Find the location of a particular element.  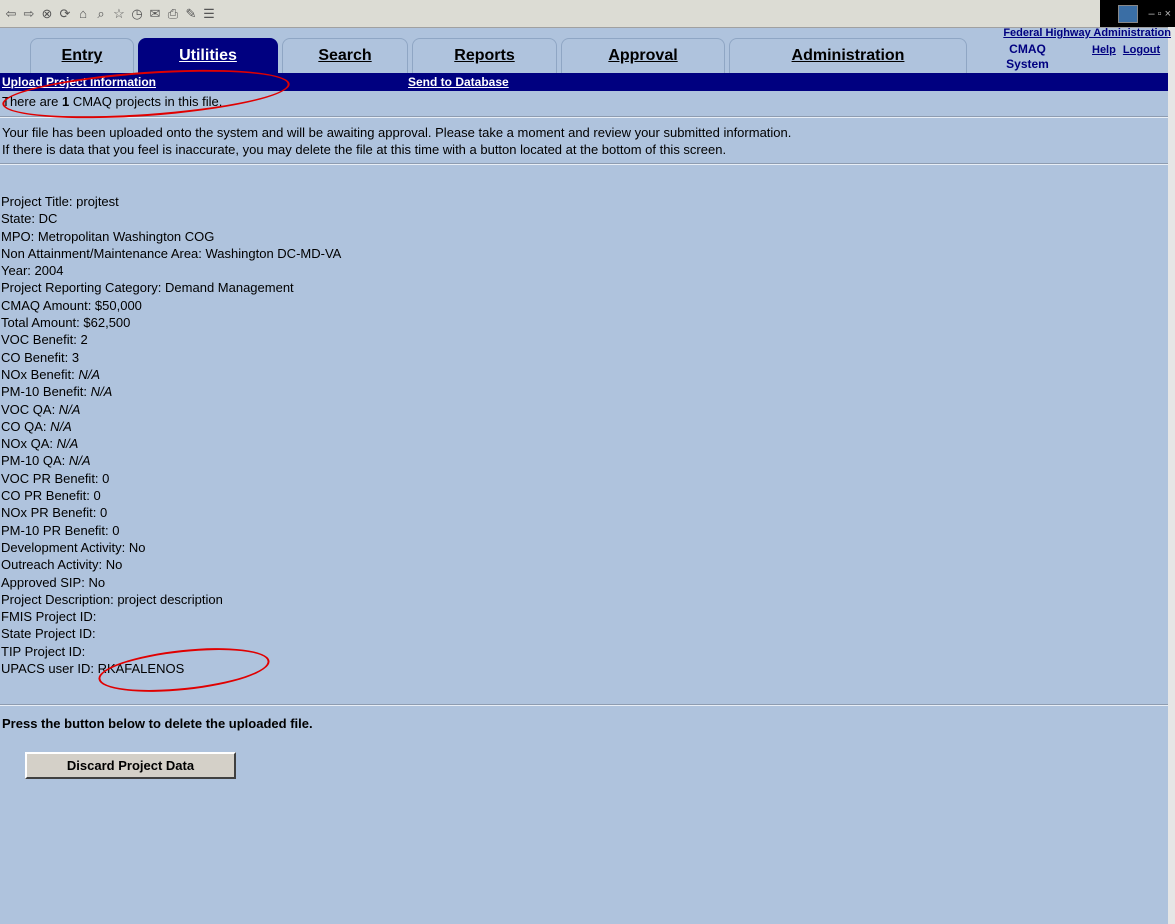

detail-row: CMAQ Amount: $50,000 is located at coordinates (171, 305).